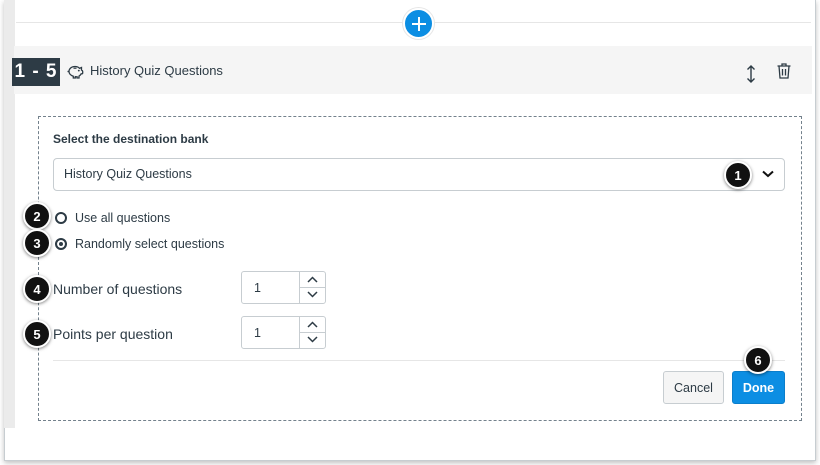 The width and height of the screenshot is (820, 465). I want to click on question-range-badge: 1 - 5, so click(36, 72).